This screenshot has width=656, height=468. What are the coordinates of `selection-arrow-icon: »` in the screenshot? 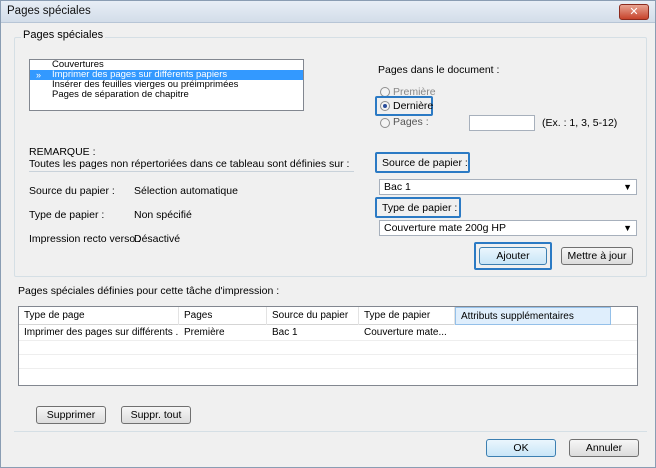 It's located at (39, 75).